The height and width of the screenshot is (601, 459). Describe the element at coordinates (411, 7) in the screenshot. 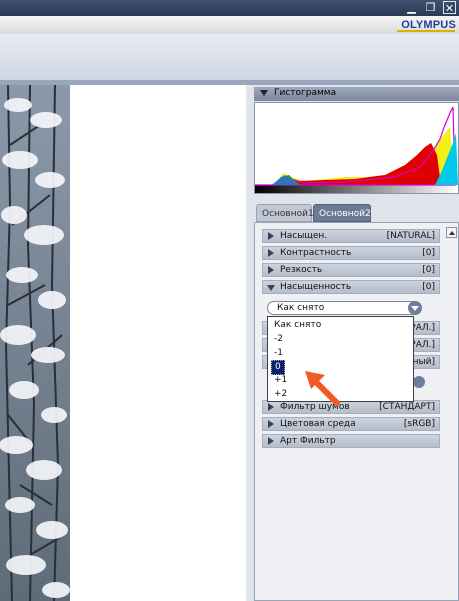

I see `minimize-icon: ▁` at that location.